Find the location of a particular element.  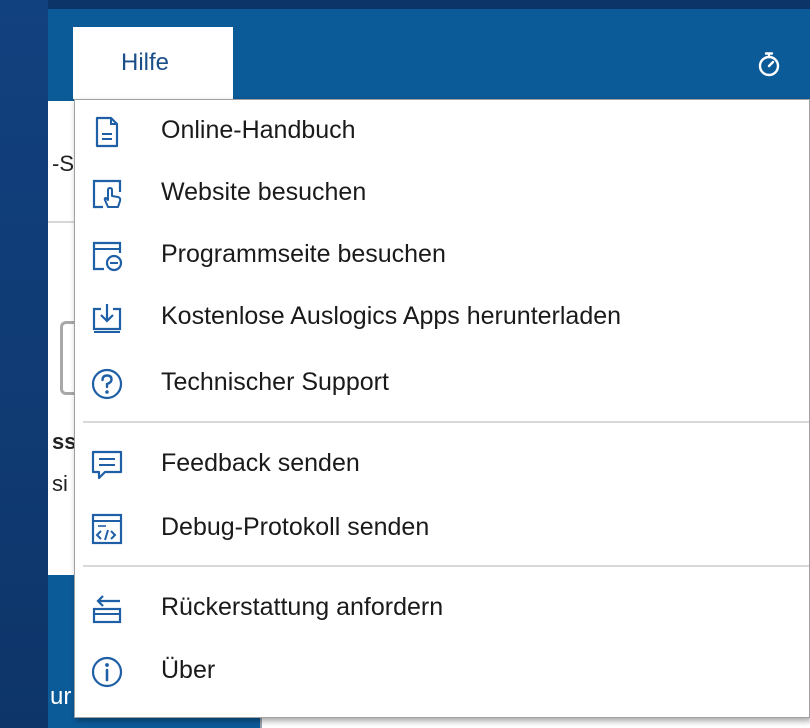

menu-item-label: Rückerstattung anfordern is located at coordinates (302, 607).